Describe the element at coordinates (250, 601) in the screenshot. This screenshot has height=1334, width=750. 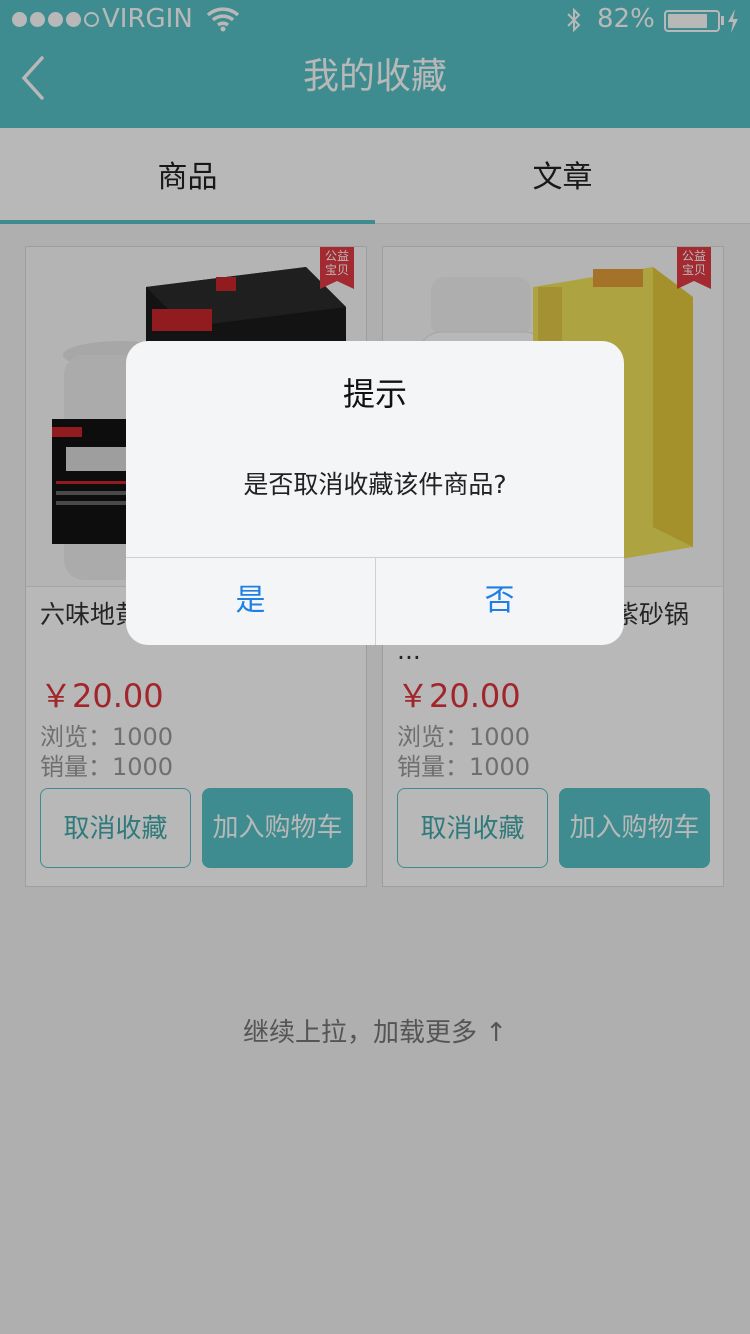
I see `confirm-yes-button: 是` at that location.